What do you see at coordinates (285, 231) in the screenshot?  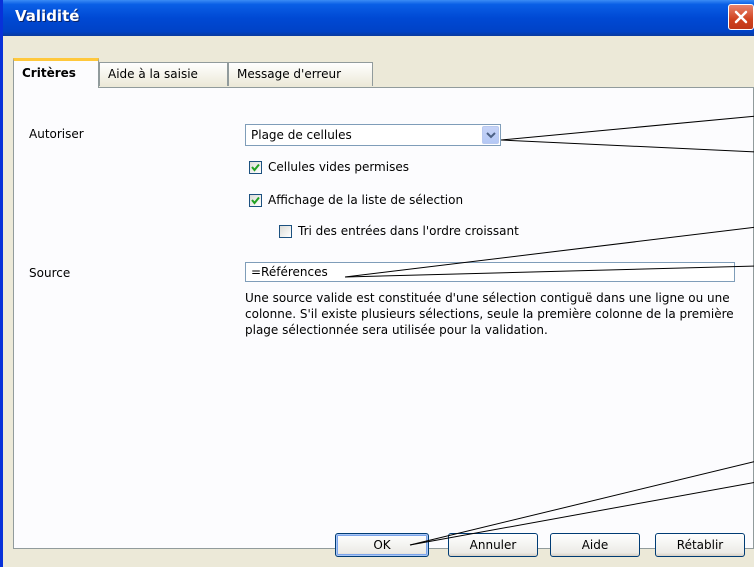 I see `sort-entries-check` at bounding box center [285, 231].